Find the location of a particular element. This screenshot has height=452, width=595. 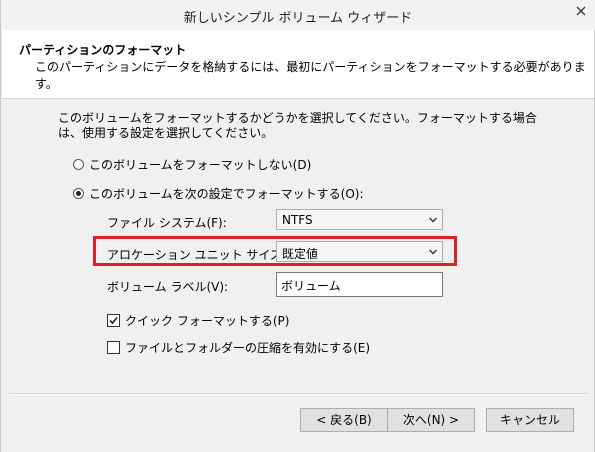

format-radio is located at coordinates (78, 193).